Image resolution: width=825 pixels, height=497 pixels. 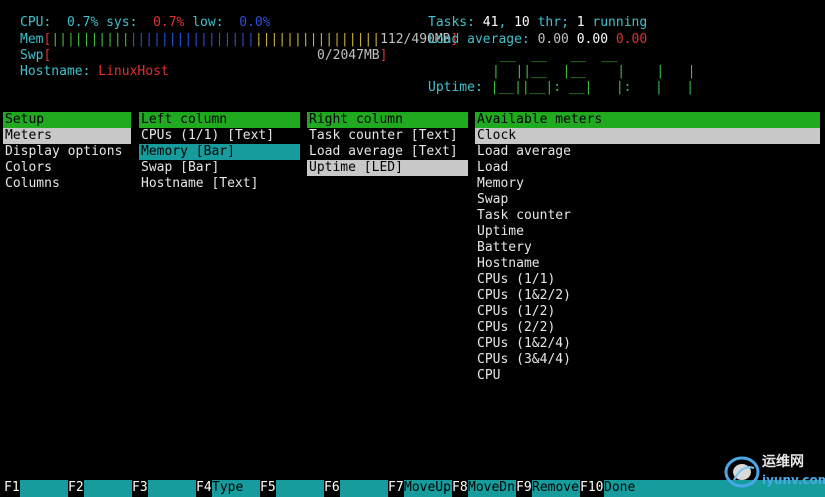 What do you see at coordinates (383, 55) in the screenshot?
I see `swp-close-bracket: ]` at bounding box center [383, 55].